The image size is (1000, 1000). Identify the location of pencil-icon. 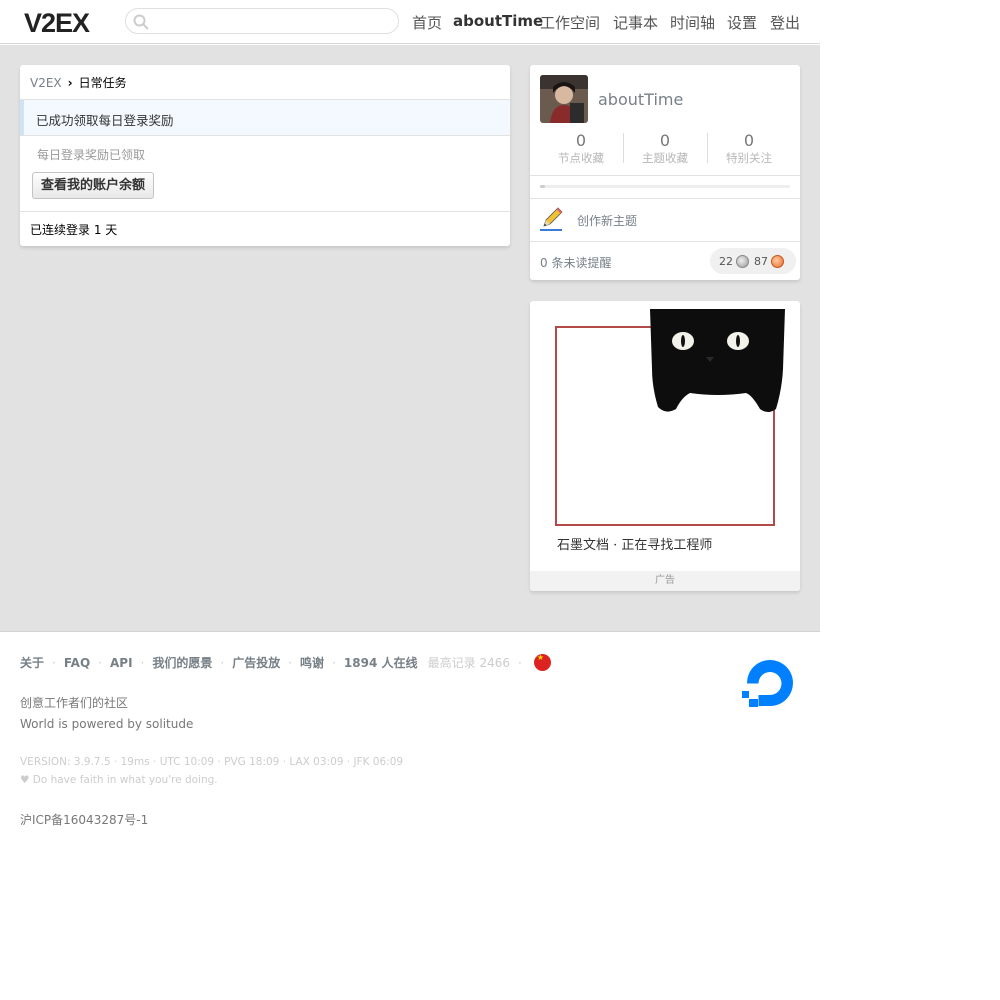
(551, 219).